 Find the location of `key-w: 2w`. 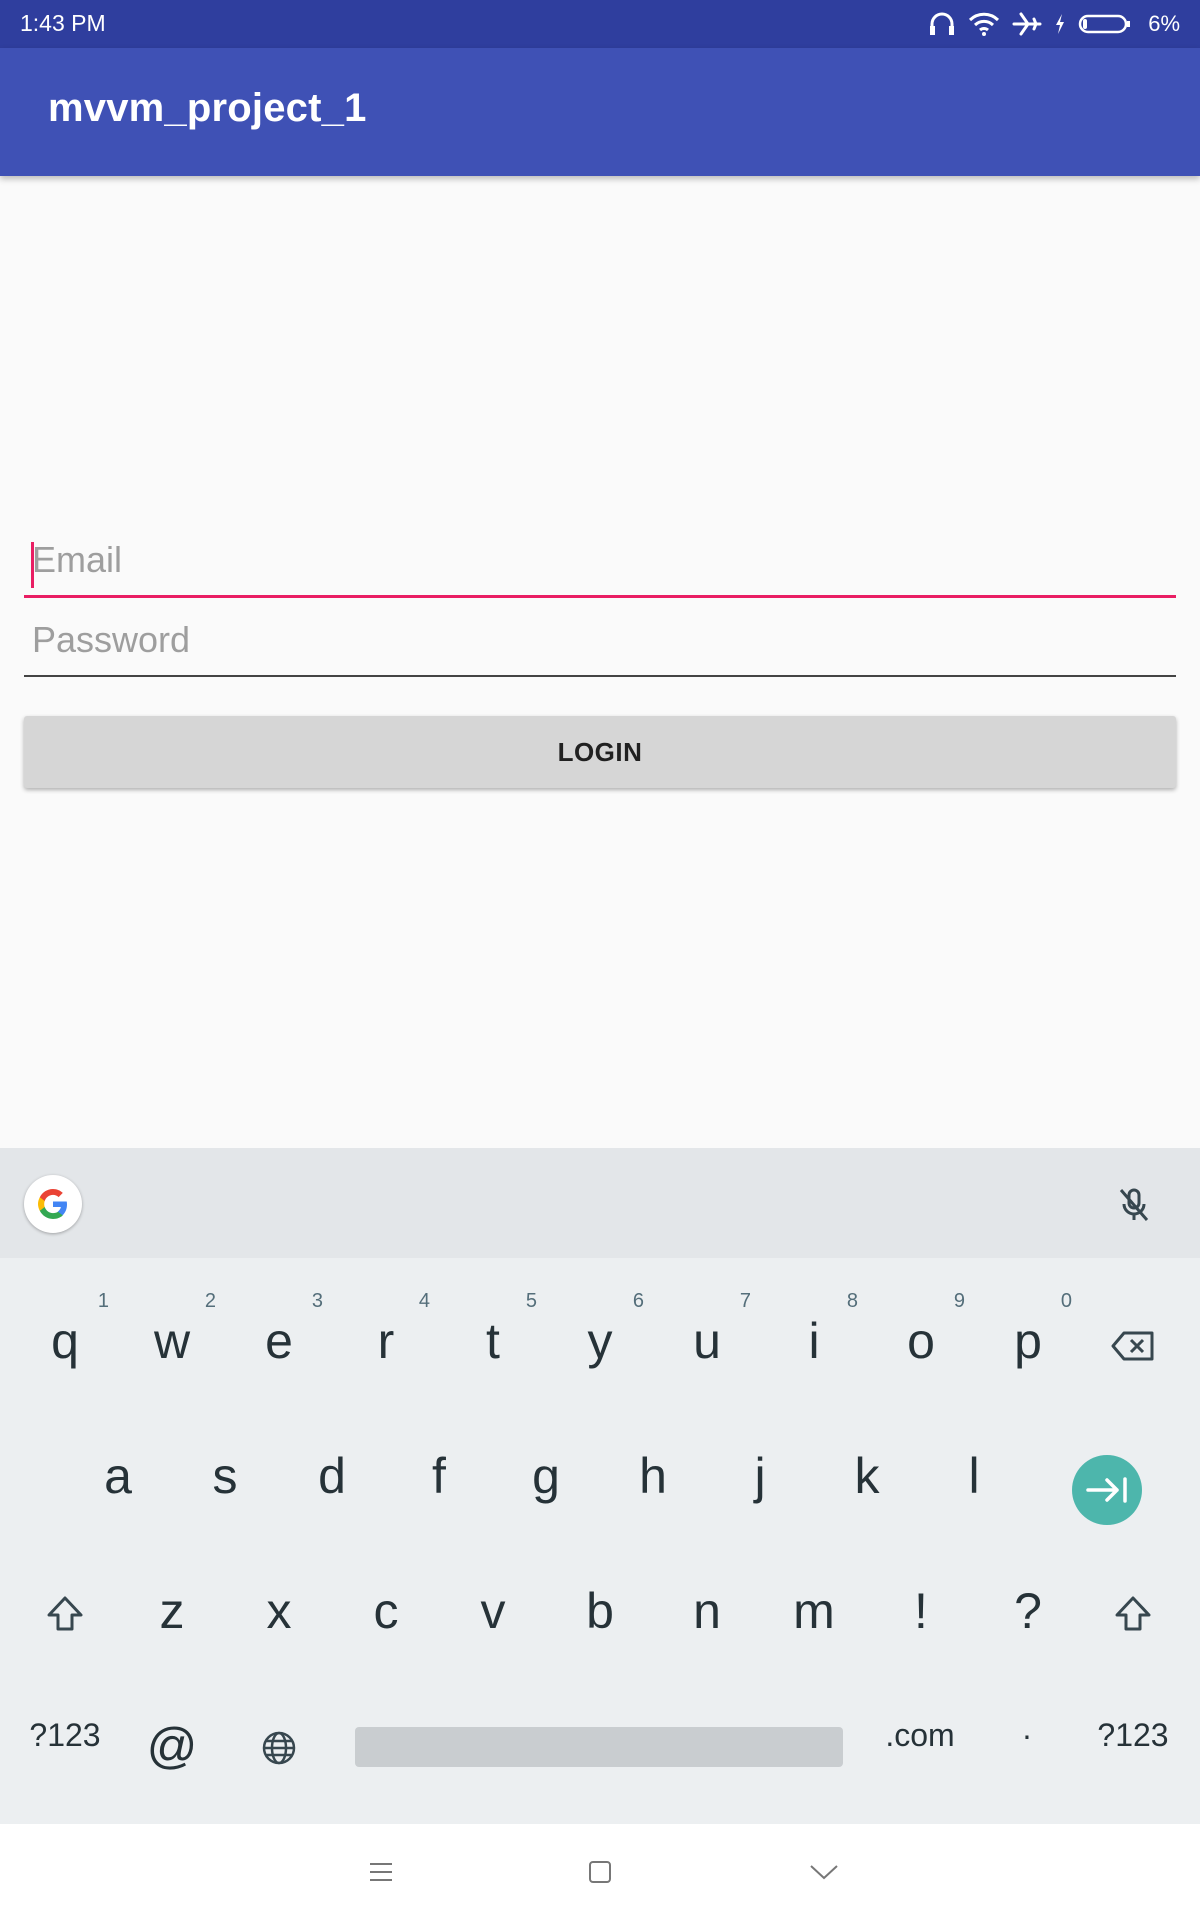

key-w: 2w is located at coordinates (172, 1345).